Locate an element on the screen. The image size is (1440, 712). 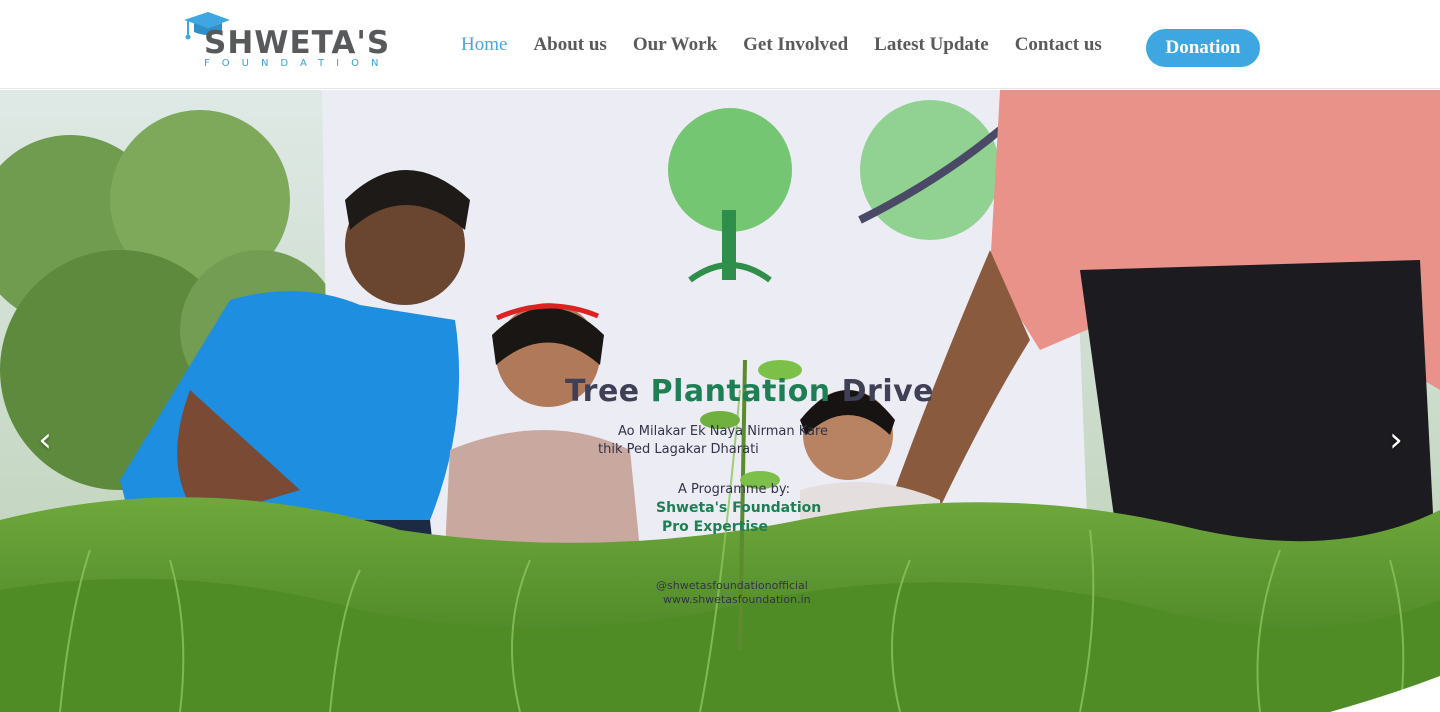
nav-our-work: Our Work is located at coordinates (675, 45).